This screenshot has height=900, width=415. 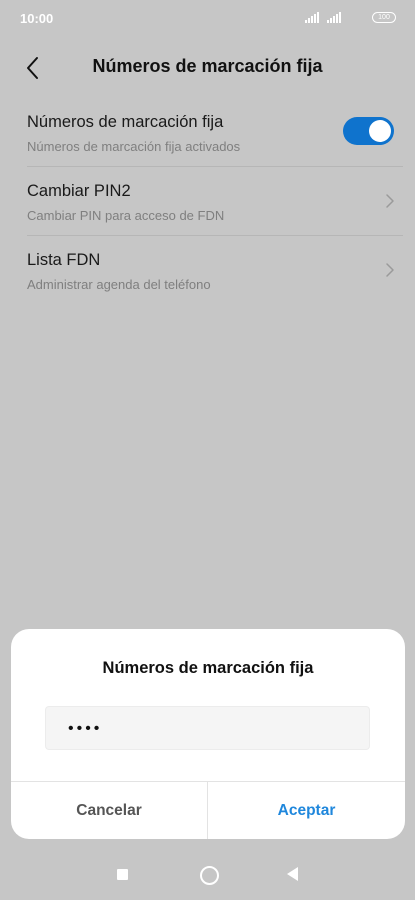 I want to click on pin-masked-value: ••••, so click(x=85, y=728).